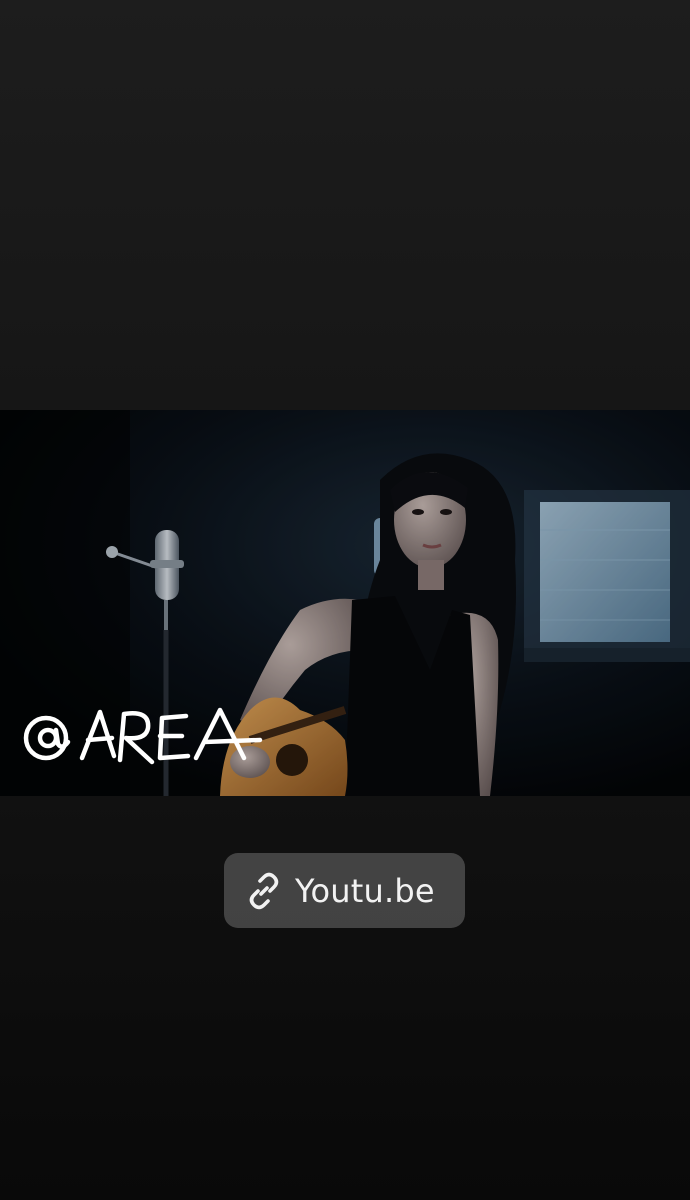 The height and width of the screenshot is (1200, 690). I want to click on link-icon, so click(264, 891).